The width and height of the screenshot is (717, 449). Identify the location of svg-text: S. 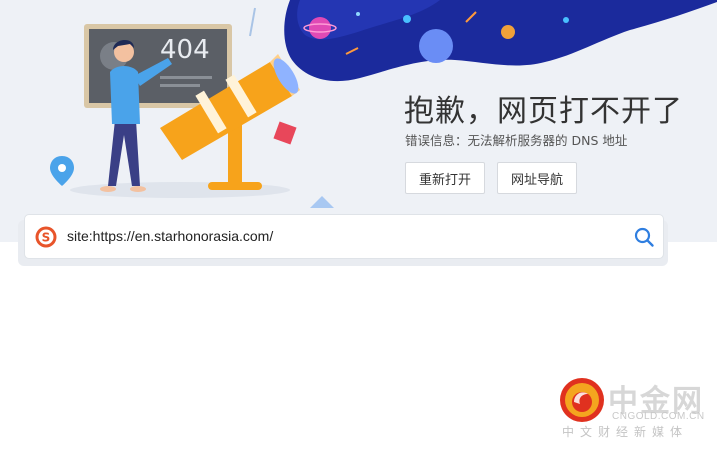
(46, 238).